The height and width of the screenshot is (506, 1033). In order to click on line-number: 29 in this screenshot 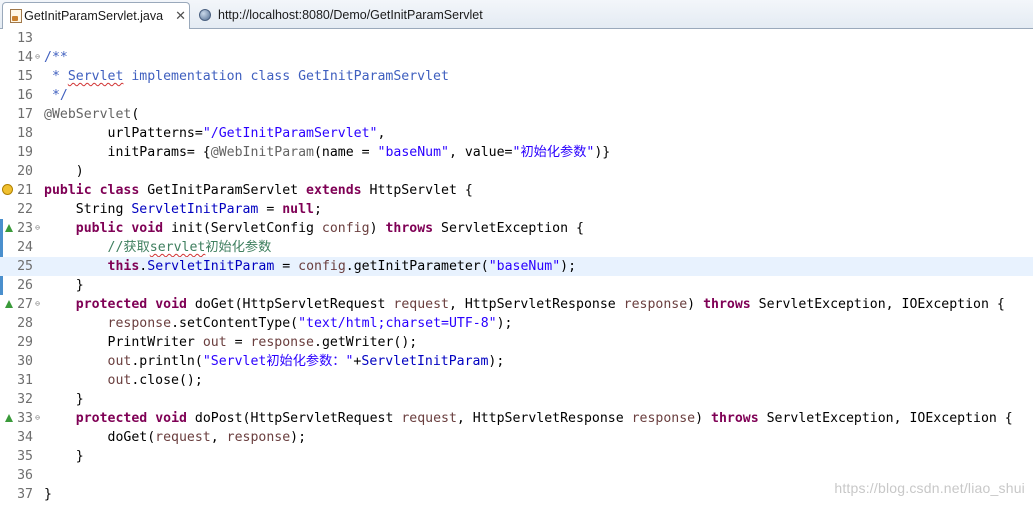, I will do `click(25, 342)`.